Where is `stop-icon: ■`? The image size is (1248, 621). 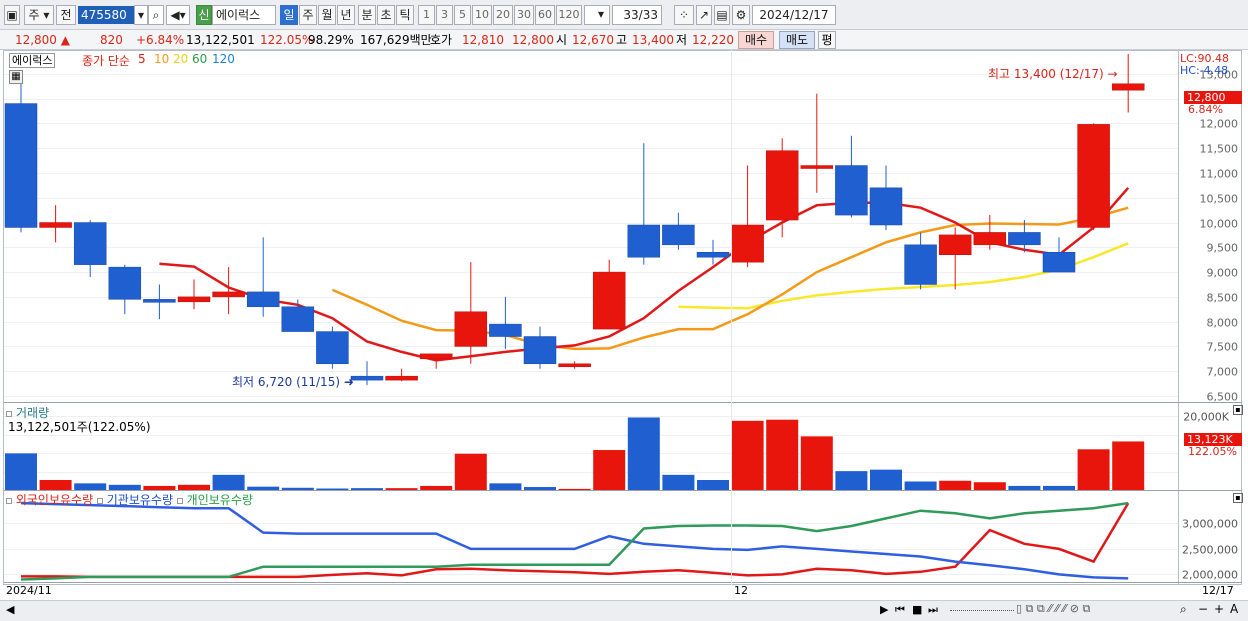 stop-icon: ■ is located at coordinates (917, 609).